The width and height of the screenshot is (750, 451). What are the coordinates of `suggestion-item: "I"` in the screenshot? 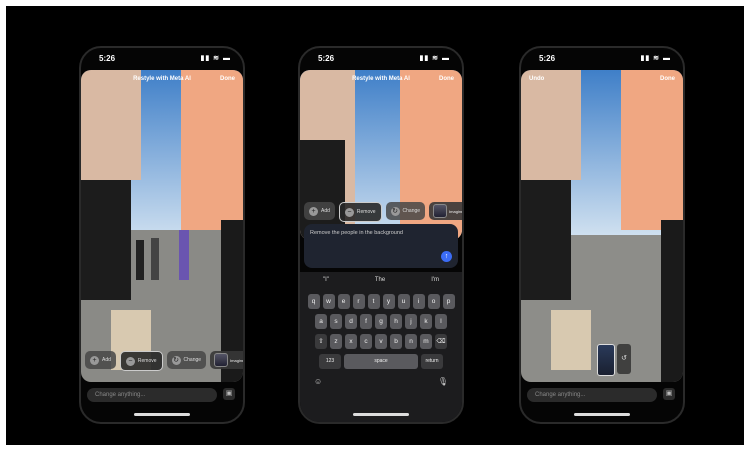 It's located at (326, 283).